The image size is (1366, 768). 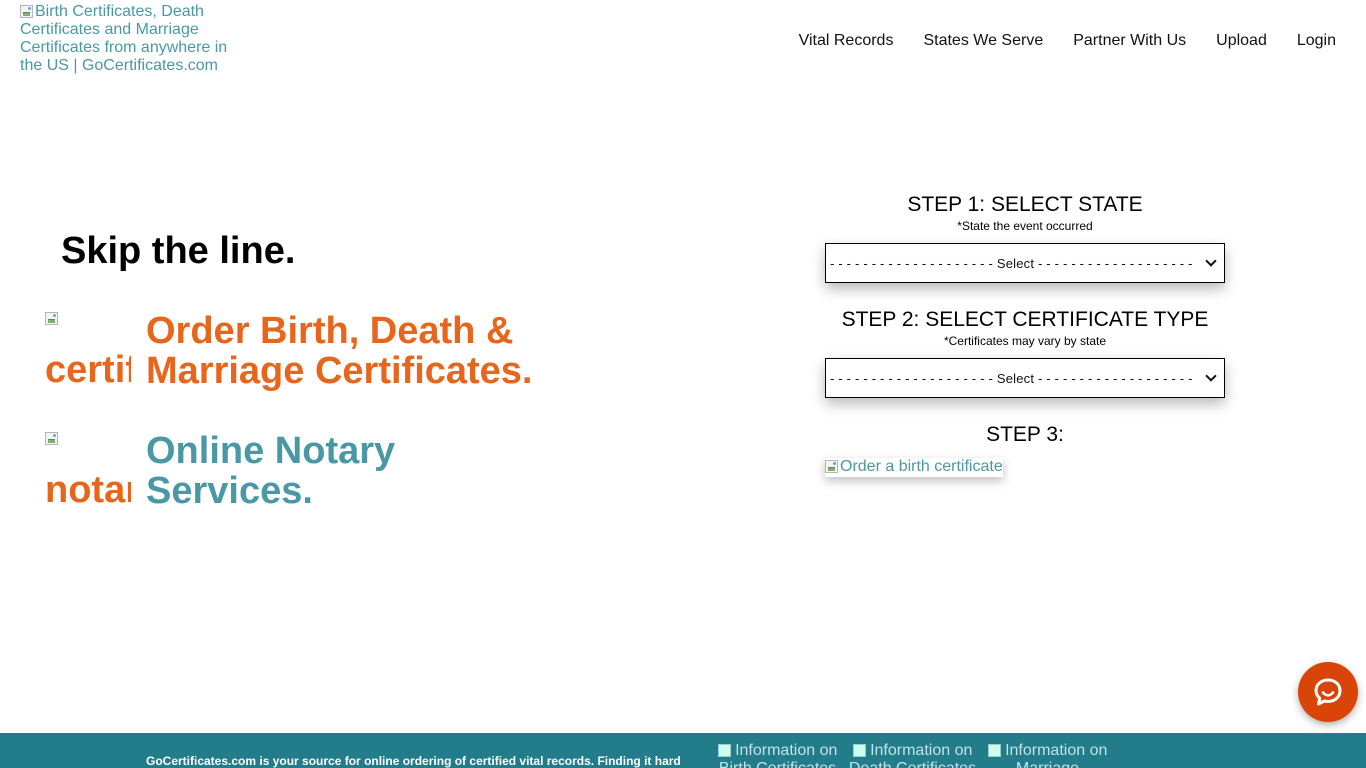 I want to click on hero-title: Skip the line., so click(x=178, y=251).